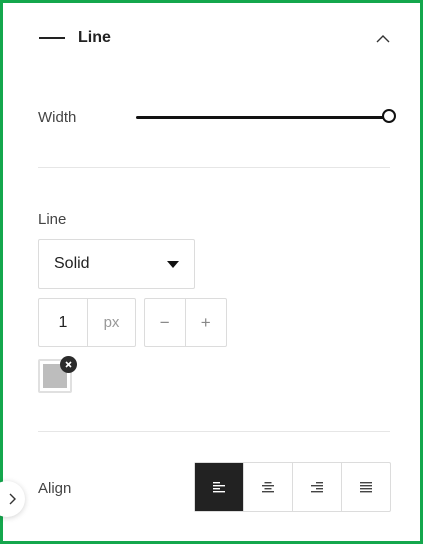  What do you see at coordinates (262, 117) in the screenshot?
I see `width-slider-track` at bounding box center [262, 117].